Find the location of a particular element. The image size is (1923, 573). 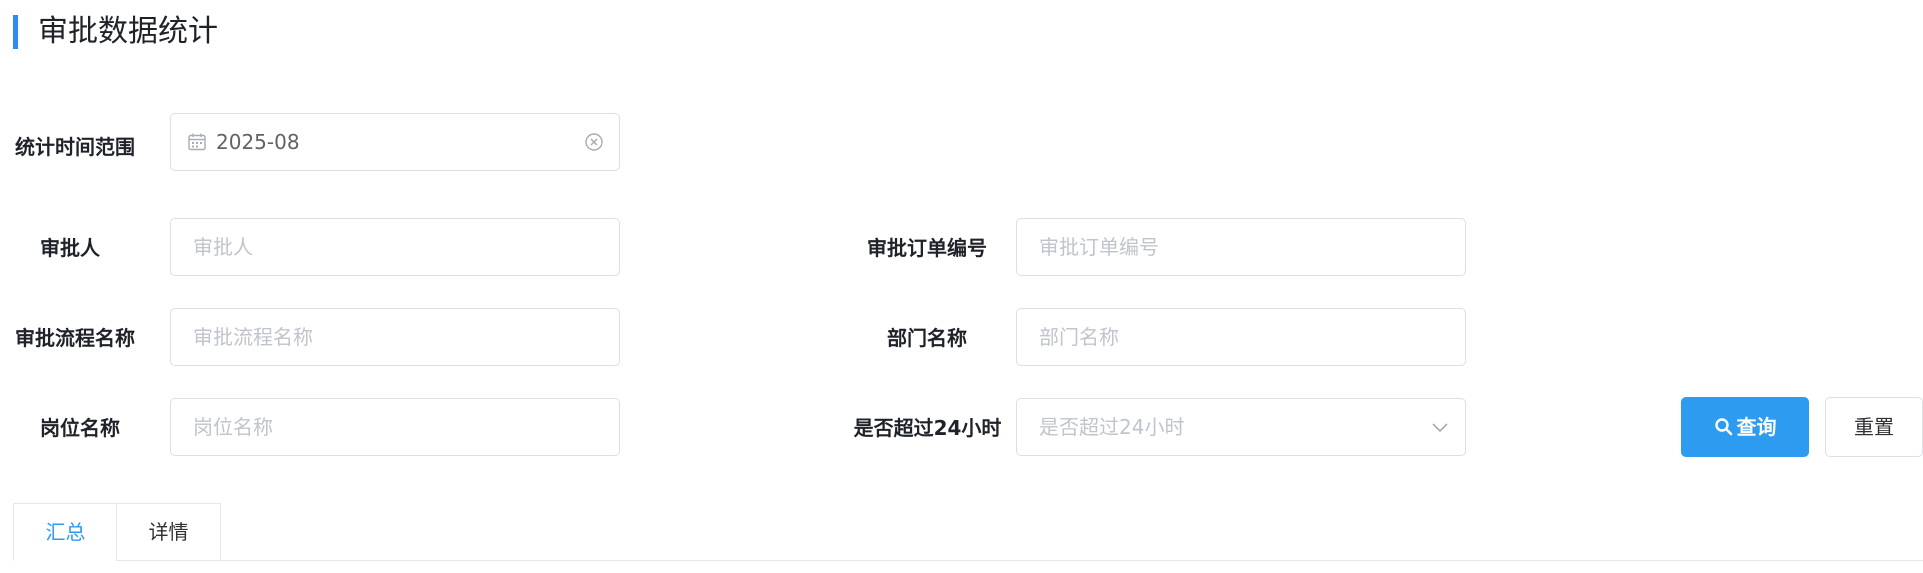

date-range-value: 2025-08 is located at coordinates (258, 142).